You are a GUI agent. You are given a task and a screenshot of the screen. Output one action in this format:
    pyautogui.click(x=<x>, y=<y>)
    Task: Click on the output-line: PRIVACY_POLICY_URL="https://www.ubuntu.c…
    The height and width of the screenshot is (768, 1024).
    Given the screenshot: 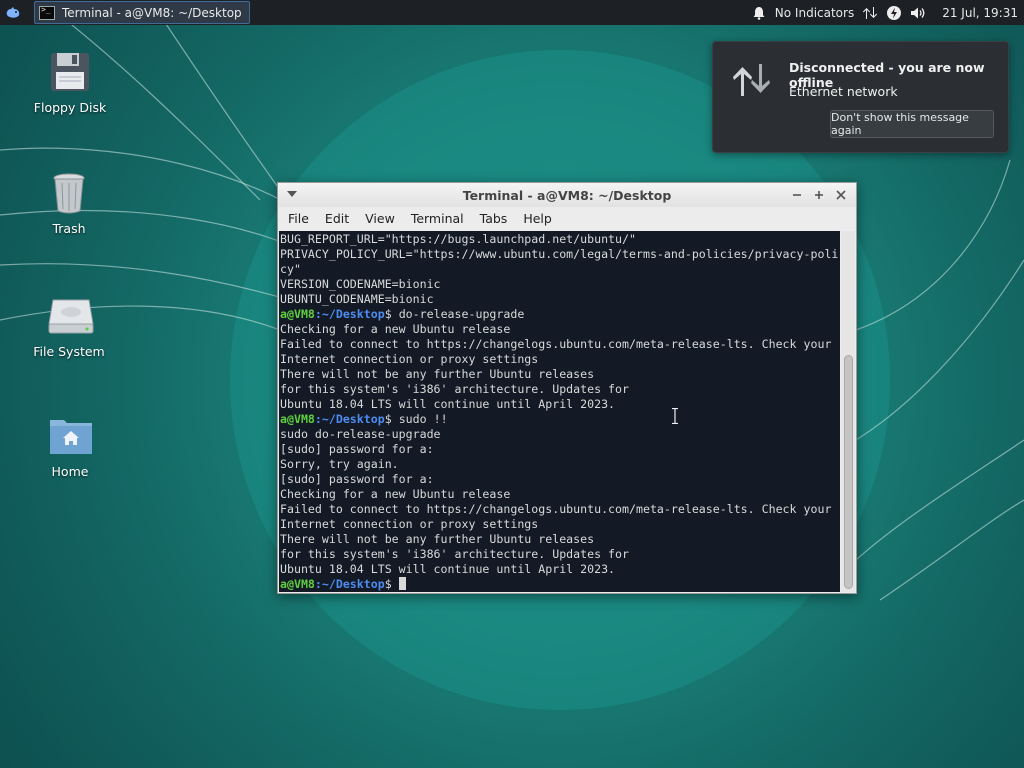 What is the action you would take?
    pyautogui.click(x=559, y=254)
    